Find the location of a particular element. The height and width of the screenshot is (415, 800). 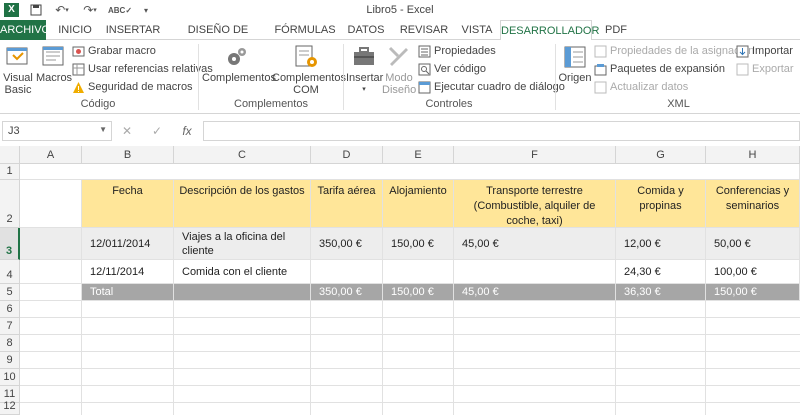

propiedades-asignacion-button: Propiedades de la asignación is located at coordinates (674, 51).